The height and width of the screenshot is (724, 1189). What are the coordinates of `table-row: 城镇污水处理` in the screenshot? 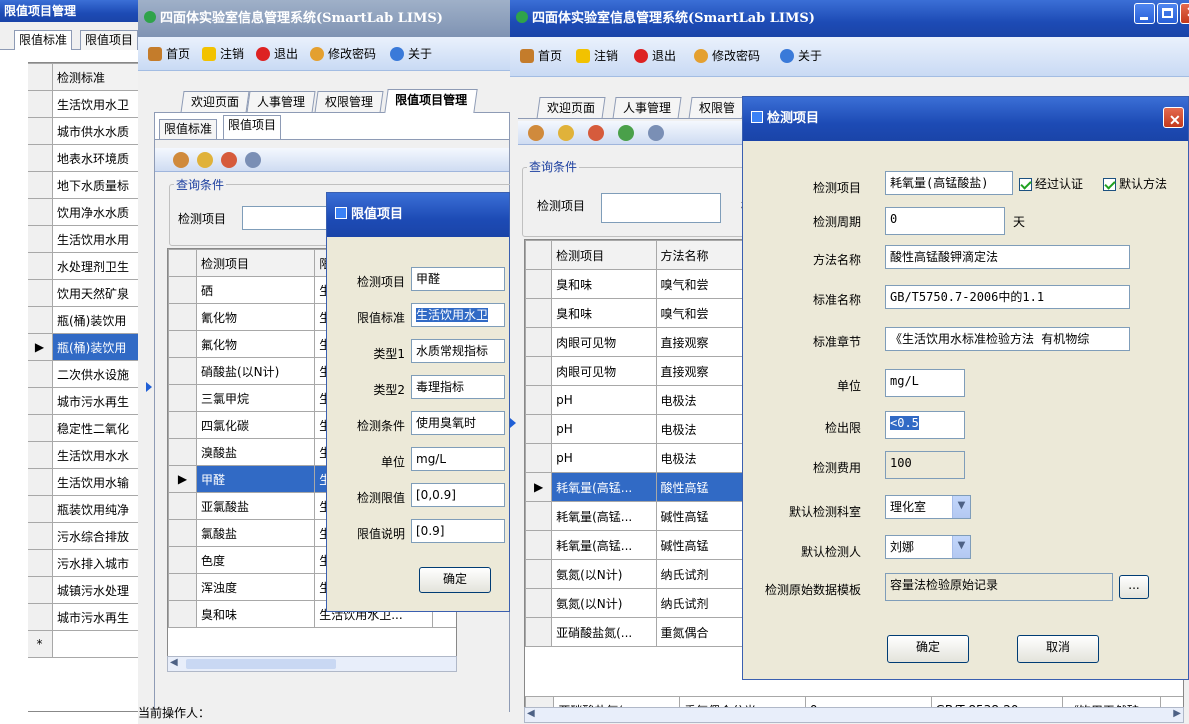 It's located at (82, 590).